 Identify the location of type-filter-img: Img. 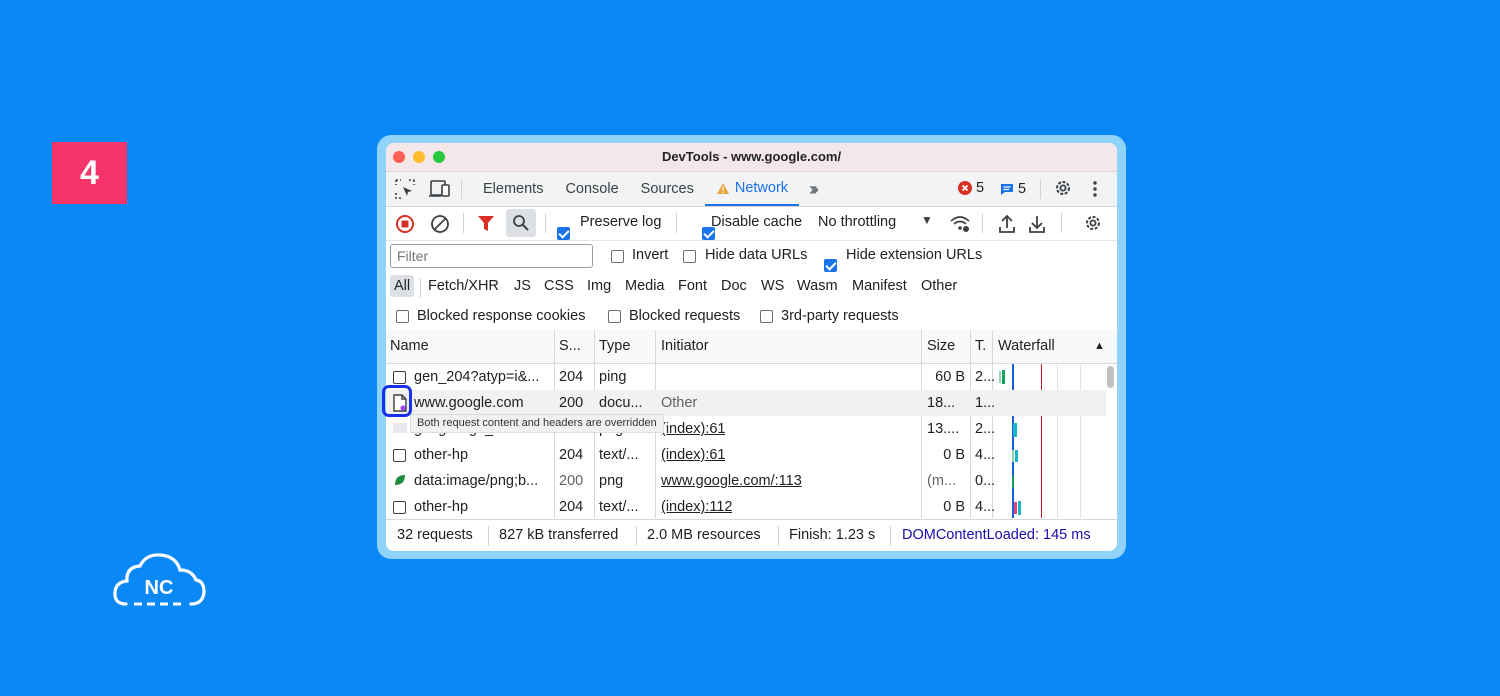
(599, 286).